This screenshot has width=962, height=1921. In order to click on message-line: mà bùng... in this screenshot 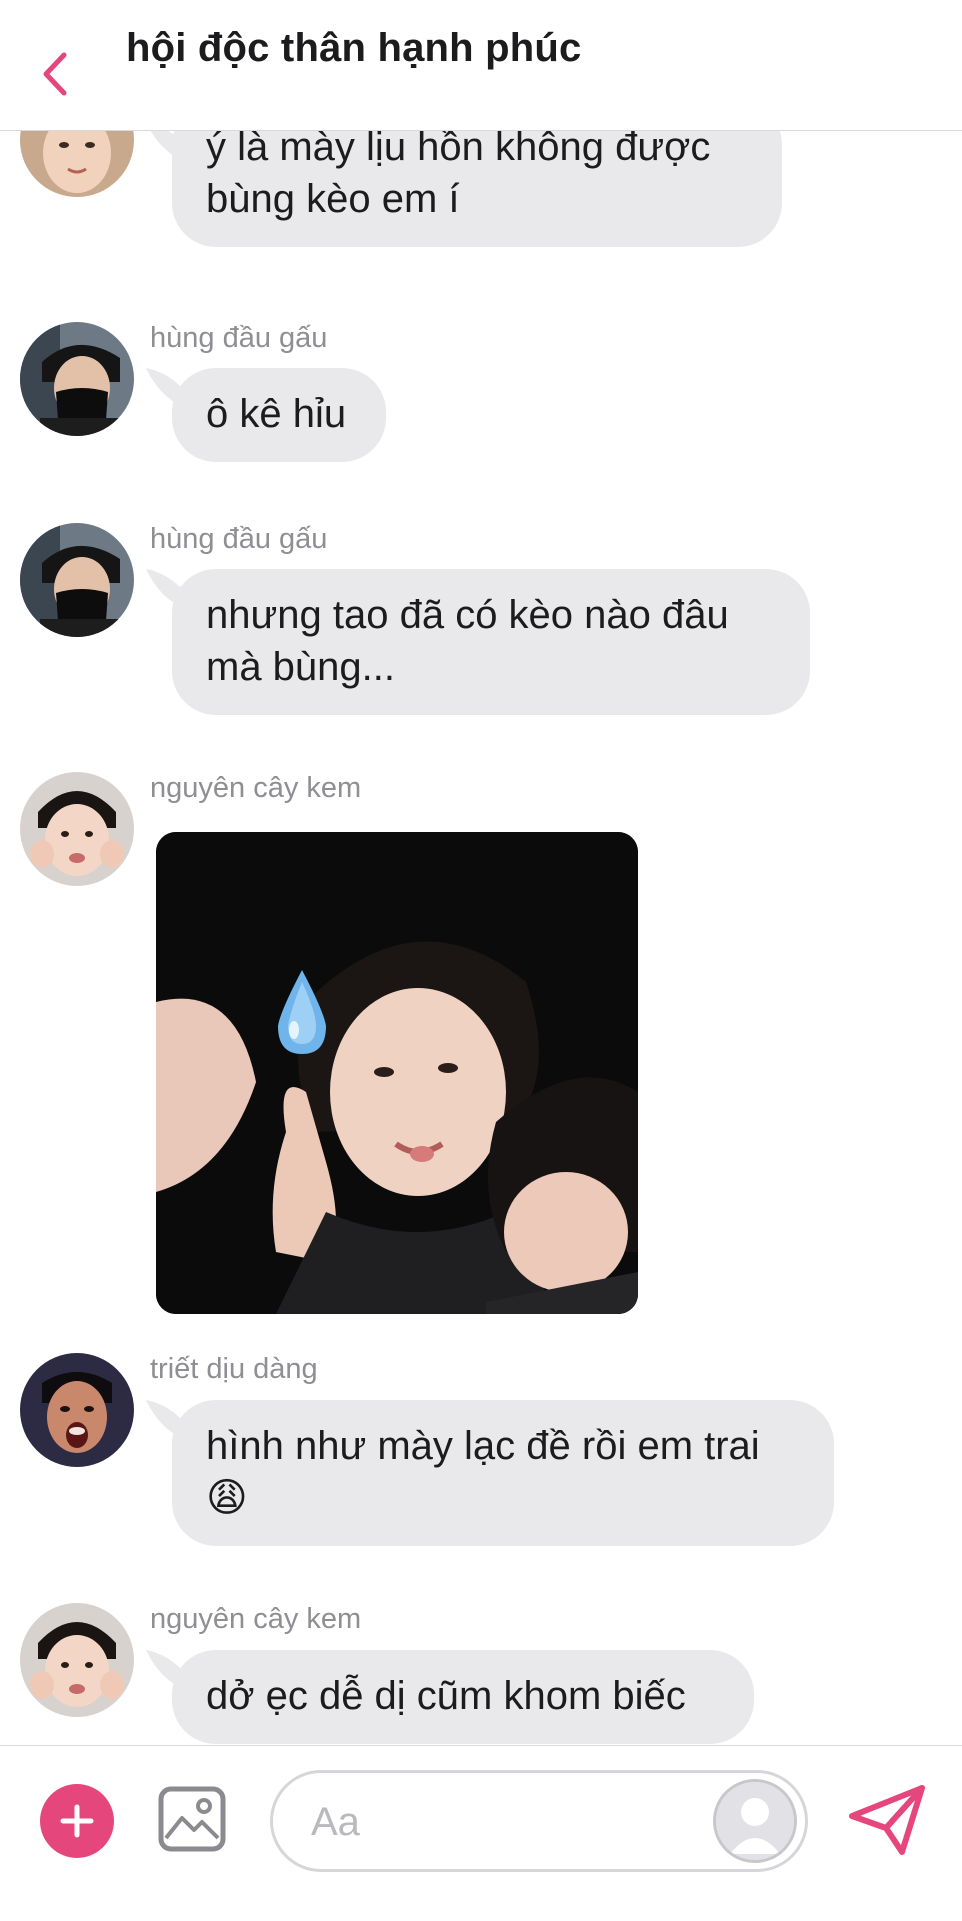, I will do `click(301, 667)`.